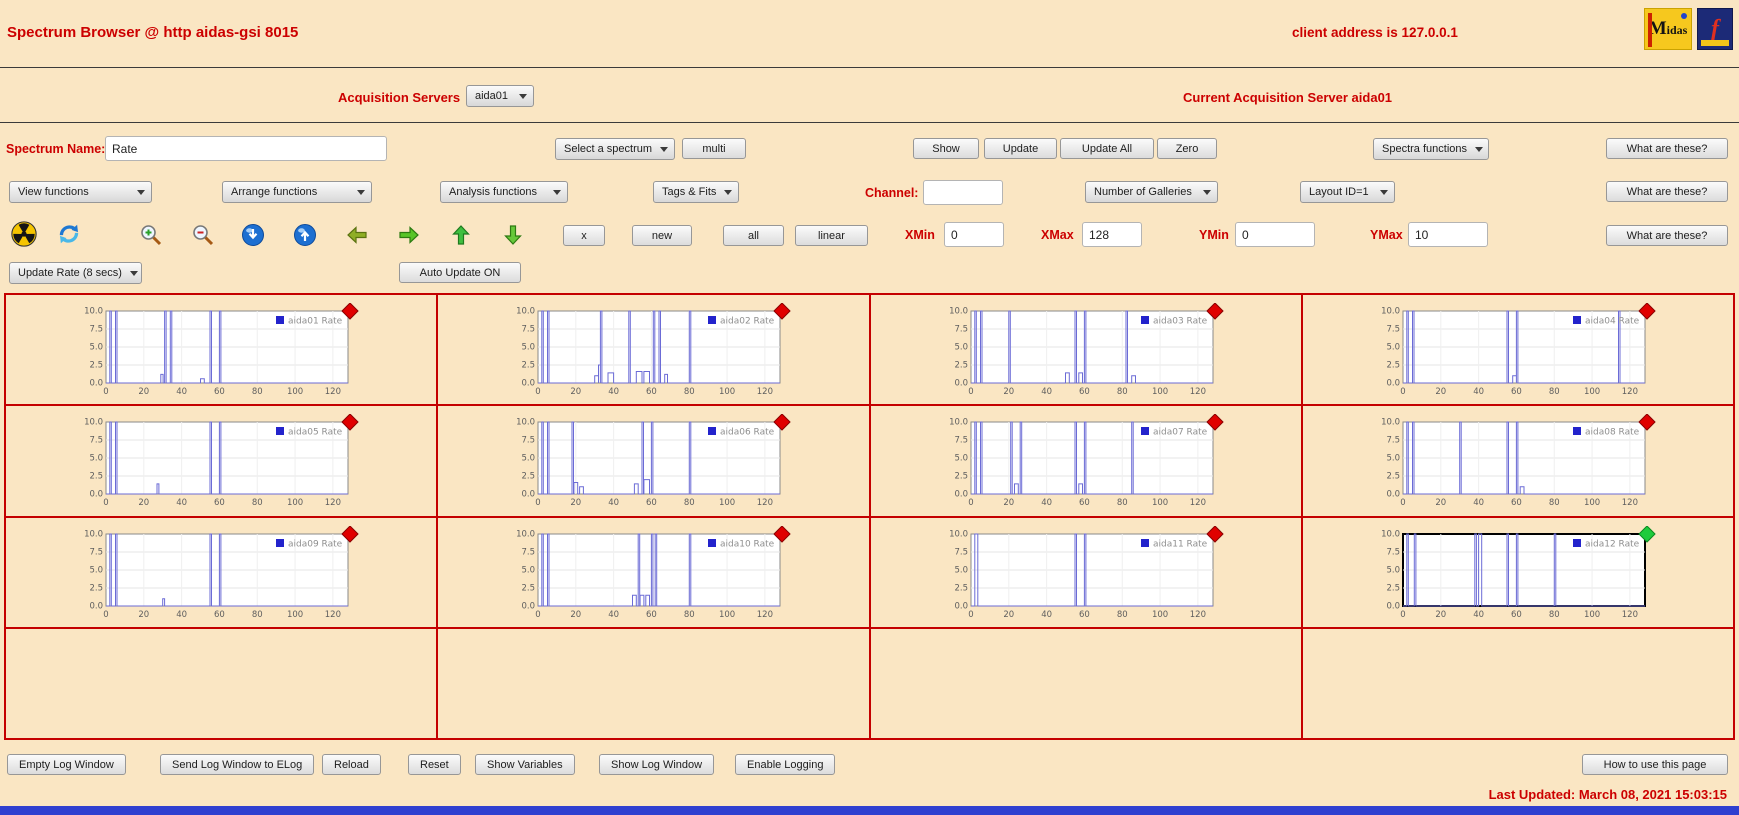 The height and width of the screenshot is (815, 1739). I want to click on arrow-right-icon, so click(409, 235).